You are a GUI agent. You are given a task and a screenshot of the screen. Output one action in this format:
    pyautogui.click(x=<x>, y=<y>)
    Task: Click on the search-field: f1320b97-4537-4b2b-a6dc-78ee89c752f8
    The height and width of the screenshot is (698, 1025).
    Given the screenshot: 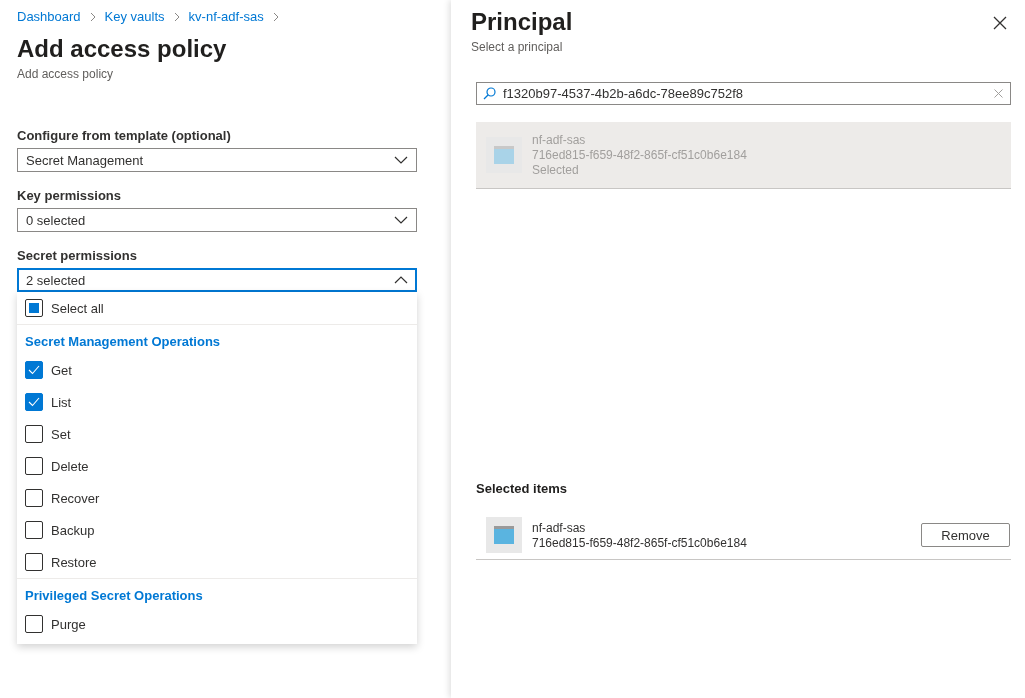 What is the action you would take?
    pyautogui.click(x=743, y=93)
    